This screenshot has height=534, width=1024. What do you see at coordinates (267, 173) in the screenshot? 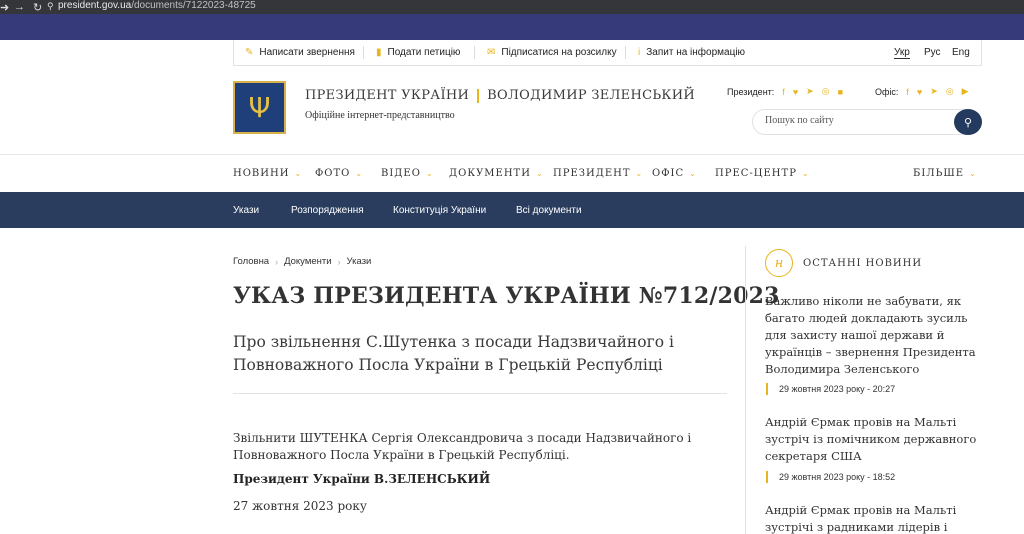
I see `nav-news: НОВИНИ ⌄` at bounding box center [267, 173].